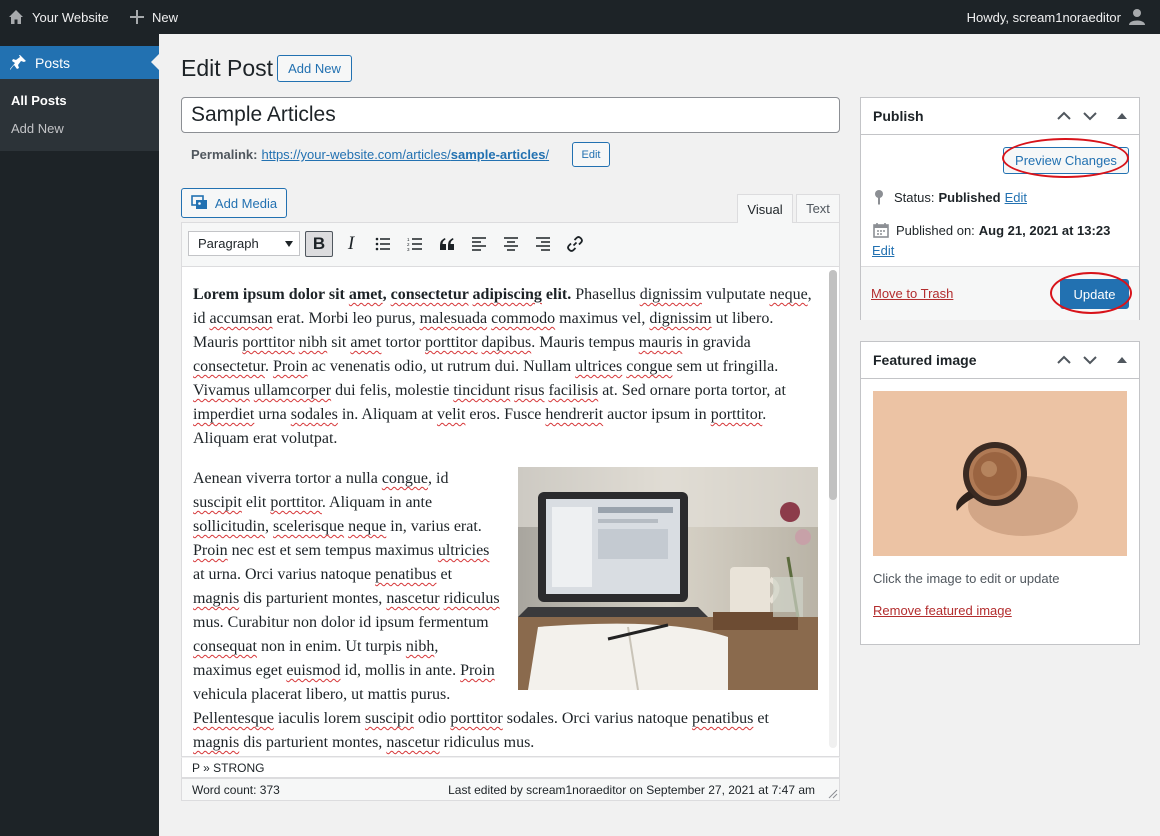  What do you see at coordinates (883, 250) in the screenshot?
I see `published-edit-link: Edit` at bounding box center [883, 250].